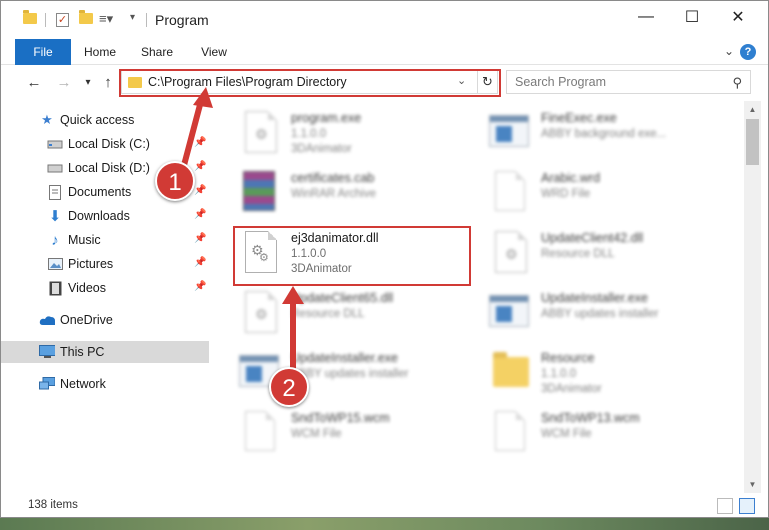  What do you see at coordinates (109, 168) in the screenshot?
I see `sidebar-item-label: Local Disk (D:)` at bounding box center [109, 168].